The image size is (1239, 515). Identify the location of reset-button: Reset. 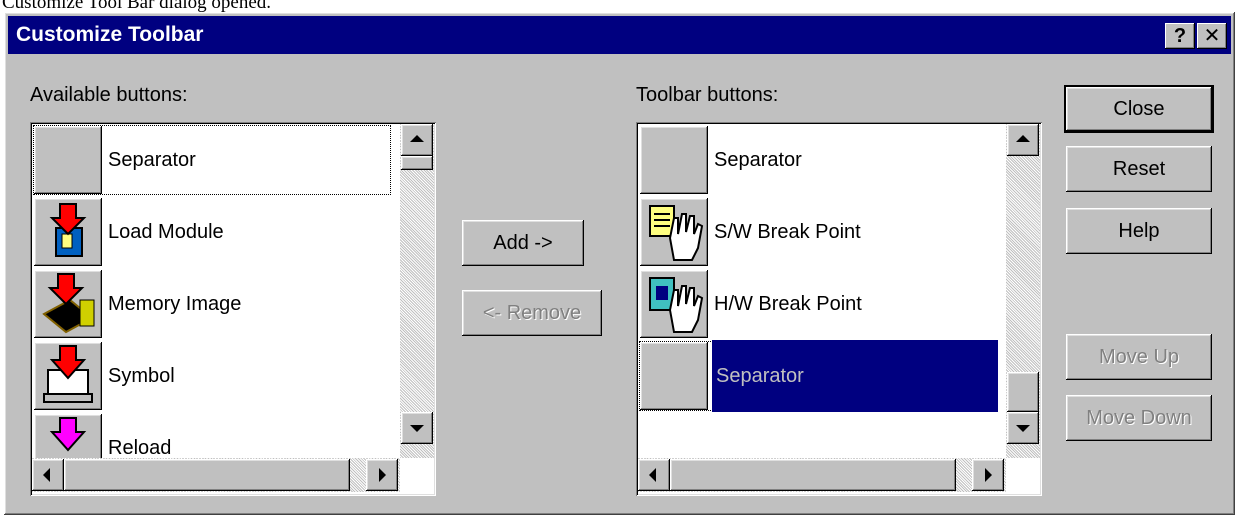
(1139, 169).